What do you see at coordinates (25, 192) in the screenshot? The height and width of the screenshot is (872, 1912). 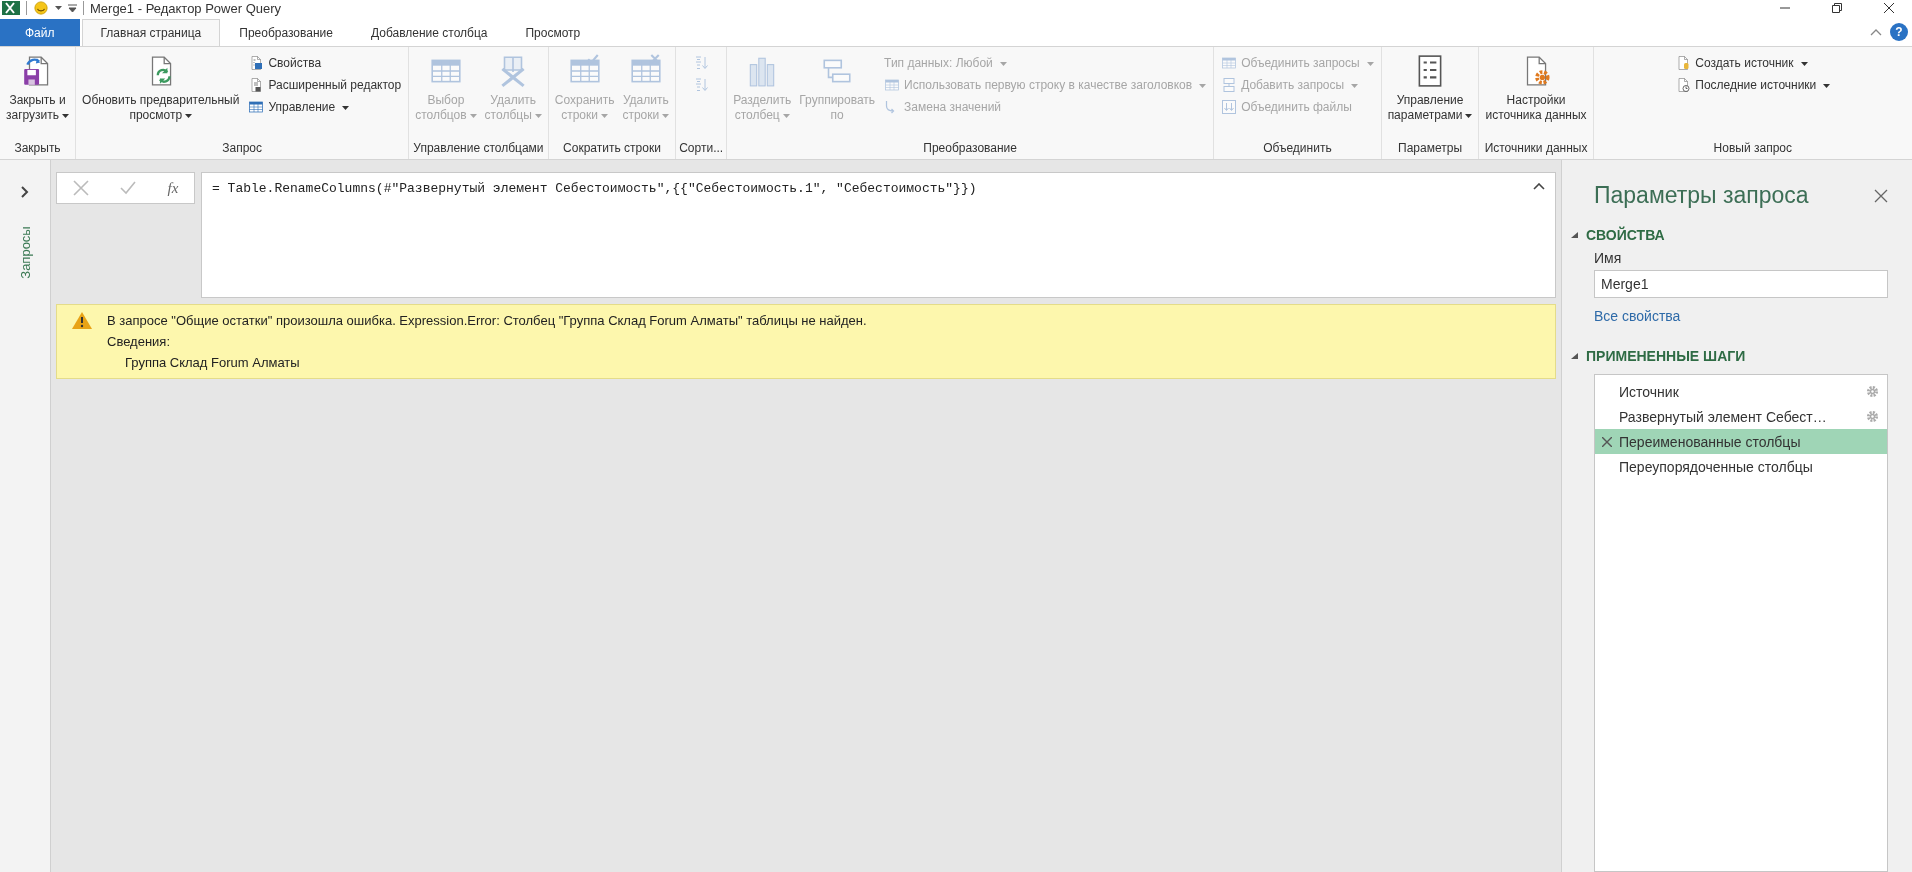 I see `chevron-right-icon` at bounding box center [25, 192].